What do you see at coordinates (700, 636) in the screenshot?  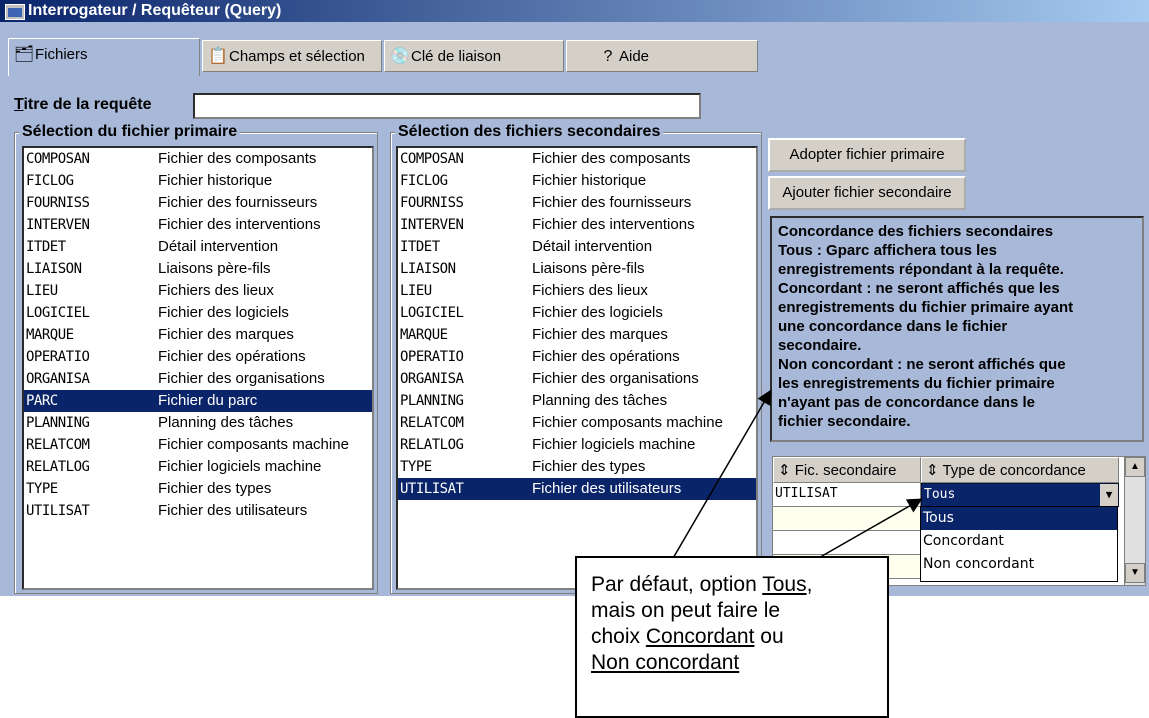 I see `callout-text-underlined: Concordant` at bounding box center [700, 636].